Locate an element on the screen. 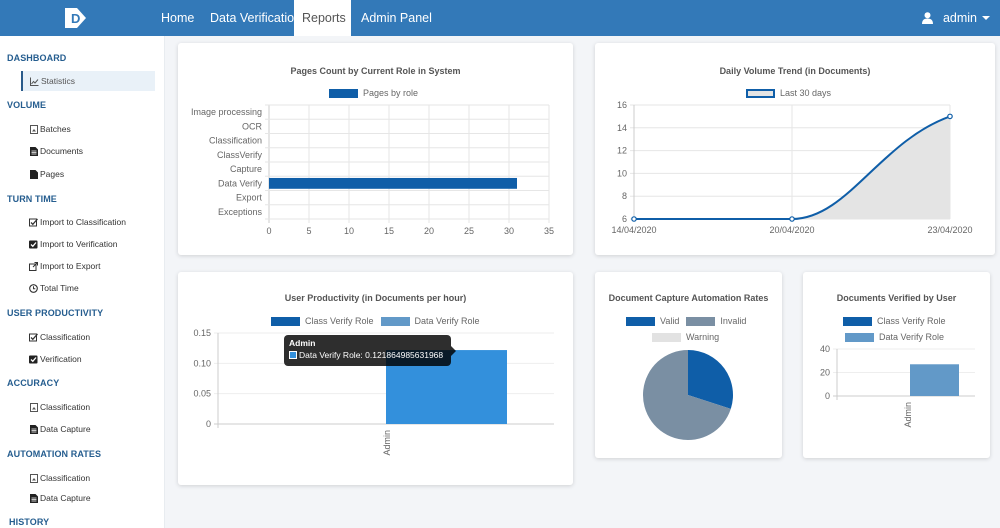 The image size is (1000, 528). daily-volume-chart: 6 8 10 12 14 16 14/04/2020 20/04/2020 23/04/2020 is located at coordinates (791, 167).